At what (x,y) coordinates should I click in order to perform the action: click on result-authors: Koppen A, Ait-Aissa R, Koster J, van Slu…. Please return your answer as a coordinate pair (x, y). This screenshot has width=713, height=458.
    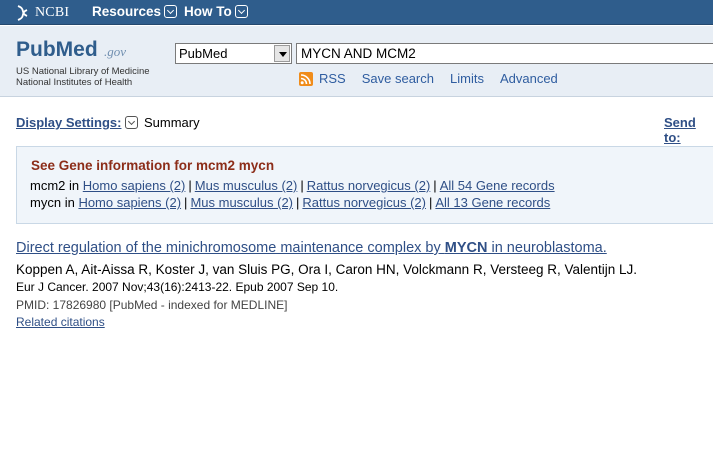
    Looking at the image, I should click on (327, 269).